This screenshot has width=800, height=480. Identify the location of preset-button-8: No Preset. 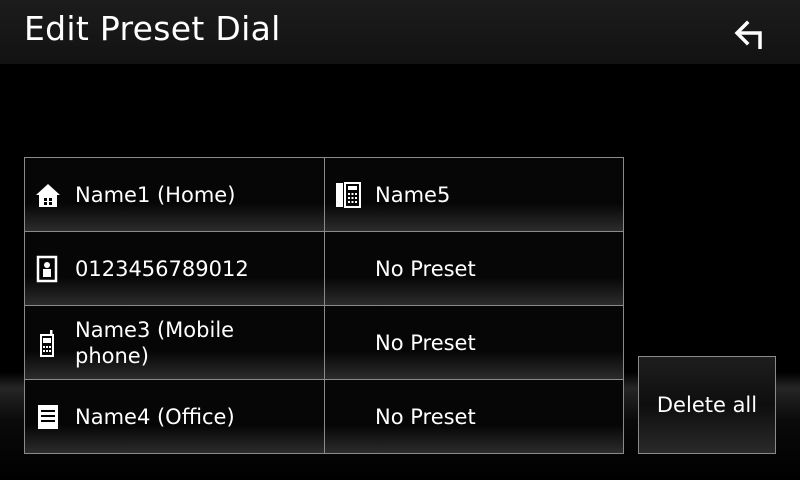
(474, 416).